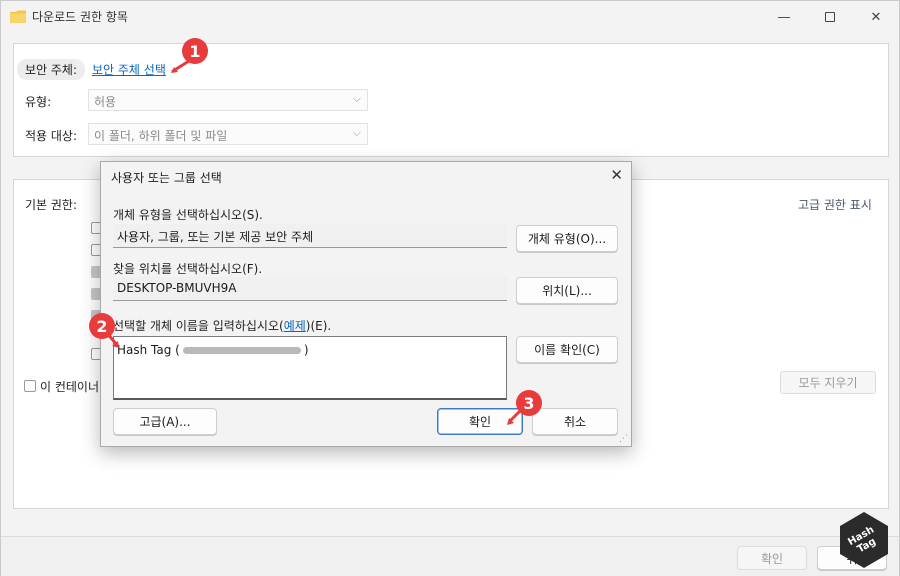 Image resolution: width=900 pixels, height=576 pixels. I want to click on location-label: 찾을 위치를 선택하십시오(F)., so click(188, 269).